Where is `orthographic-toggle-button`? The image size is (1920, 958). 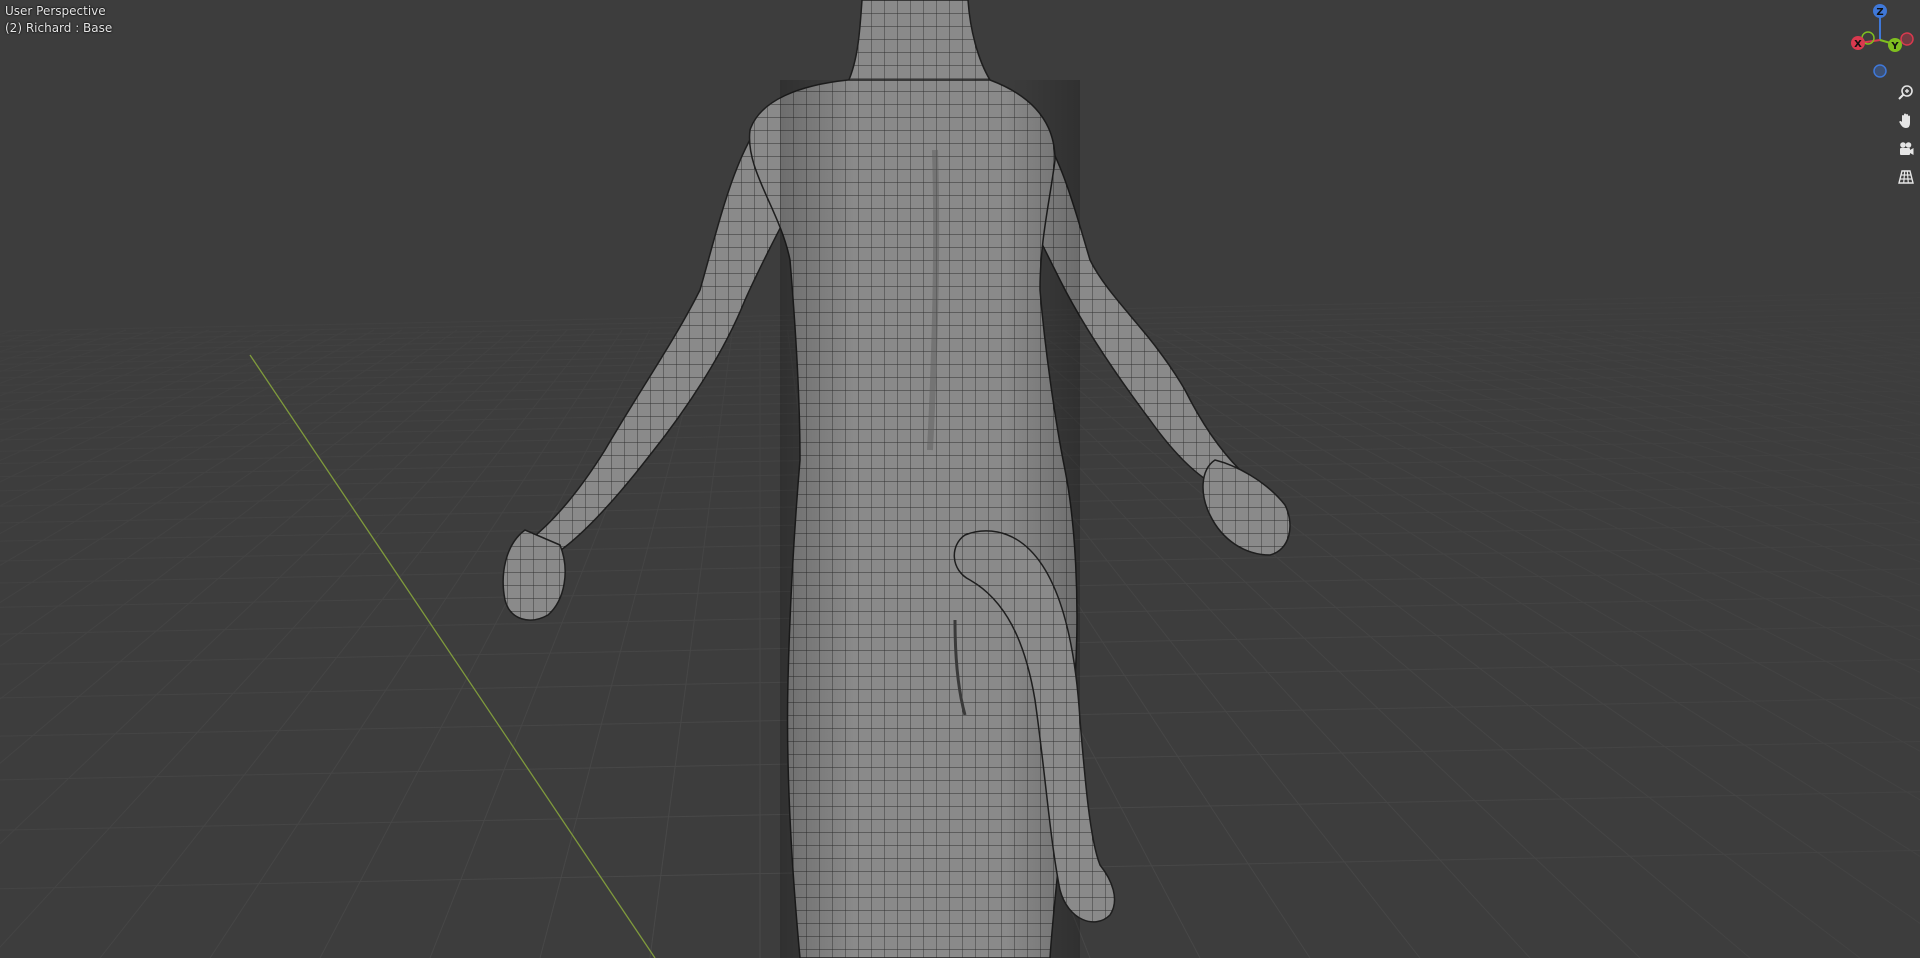
orthographic-toggle-button is located at coordinates (1906, 177).